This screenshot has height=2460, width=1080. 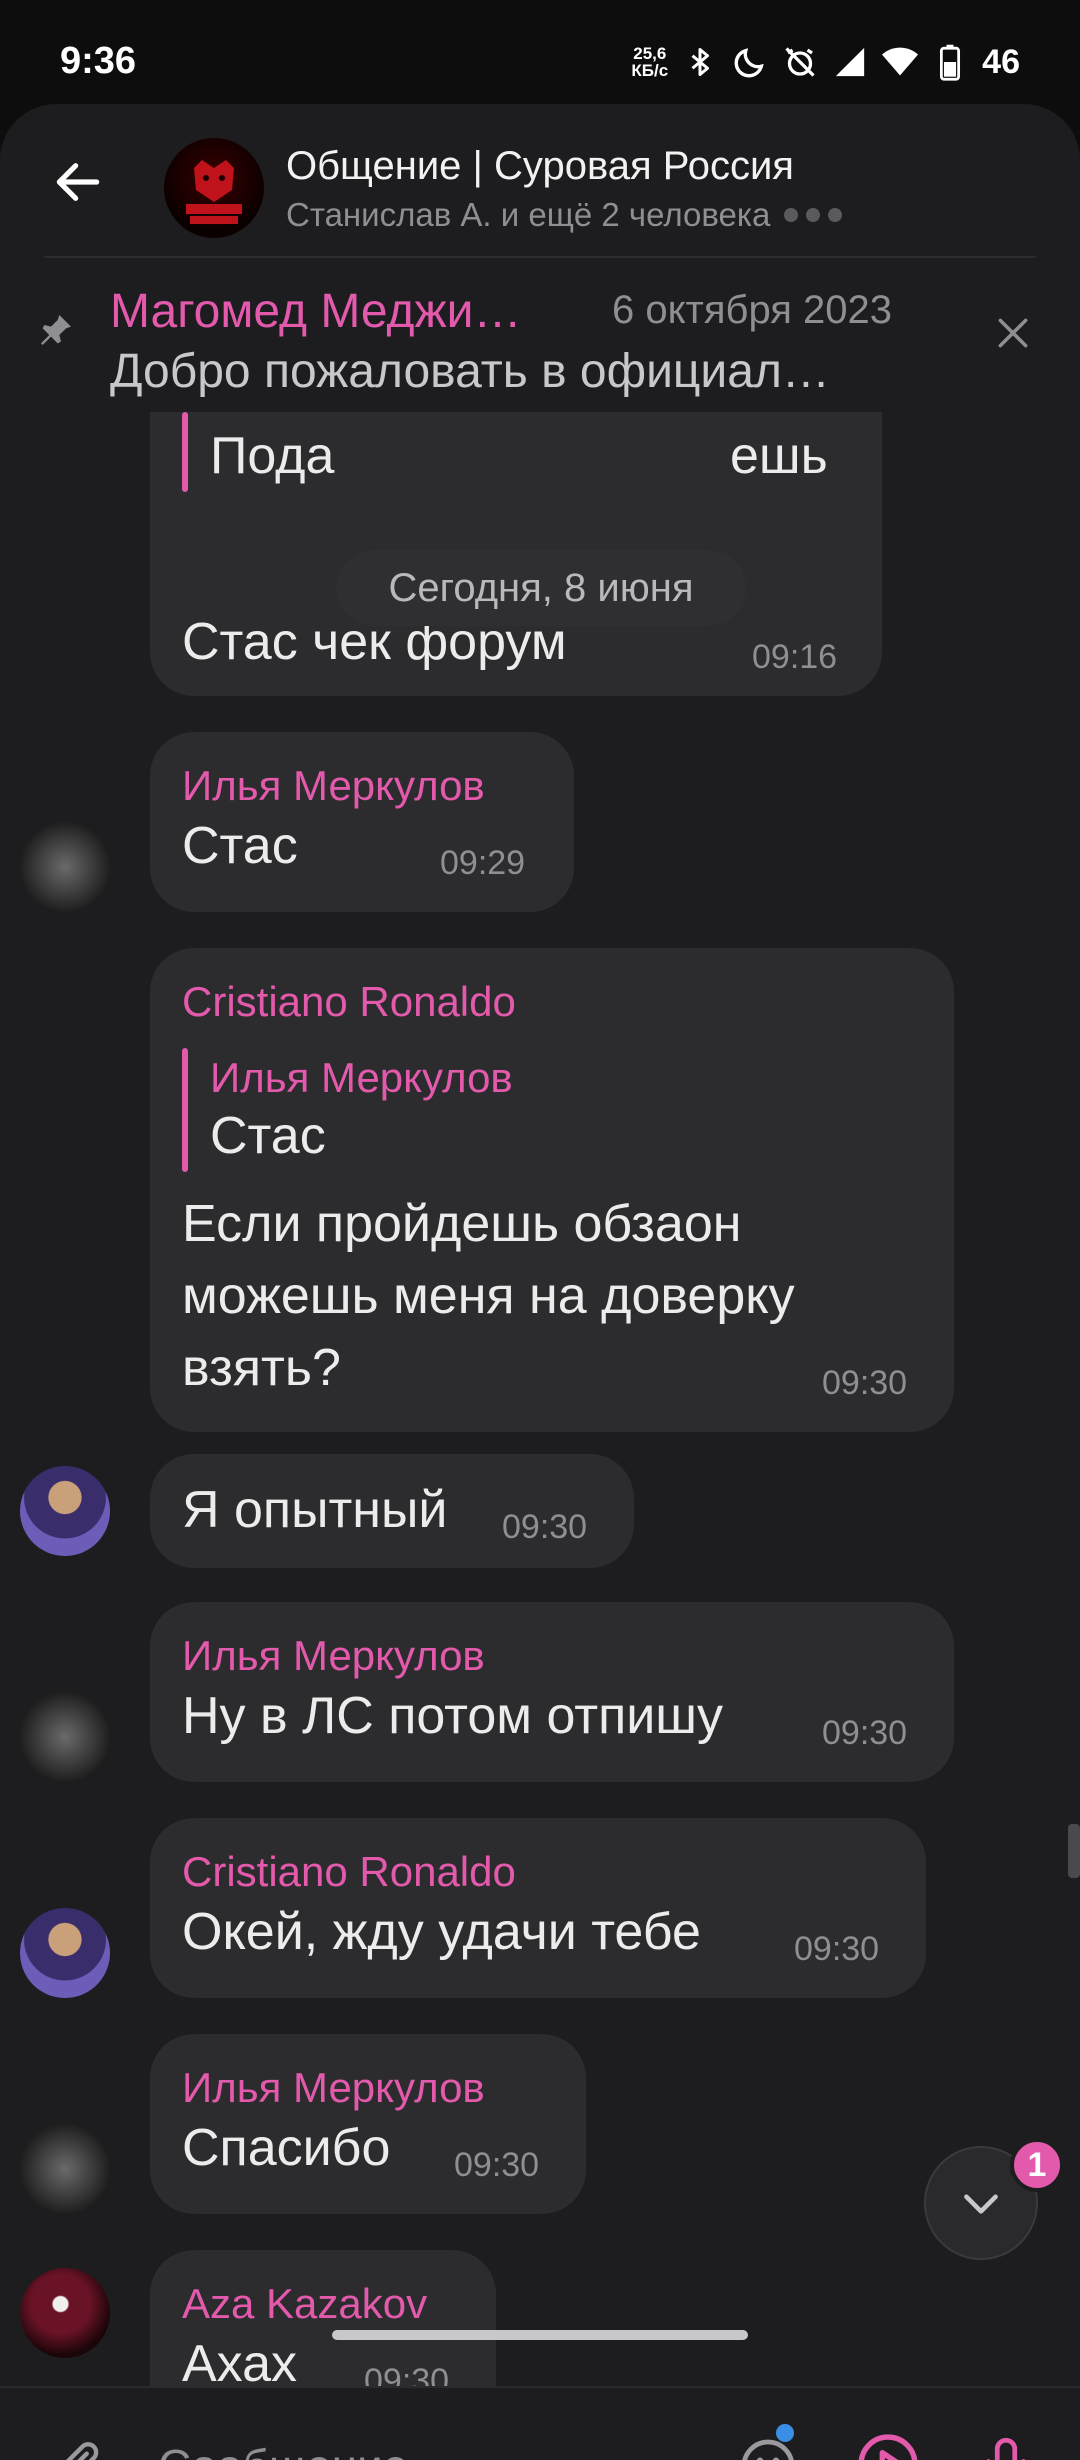 I want to click on network-speed-value: 25,6, so click(x=650, y=53).